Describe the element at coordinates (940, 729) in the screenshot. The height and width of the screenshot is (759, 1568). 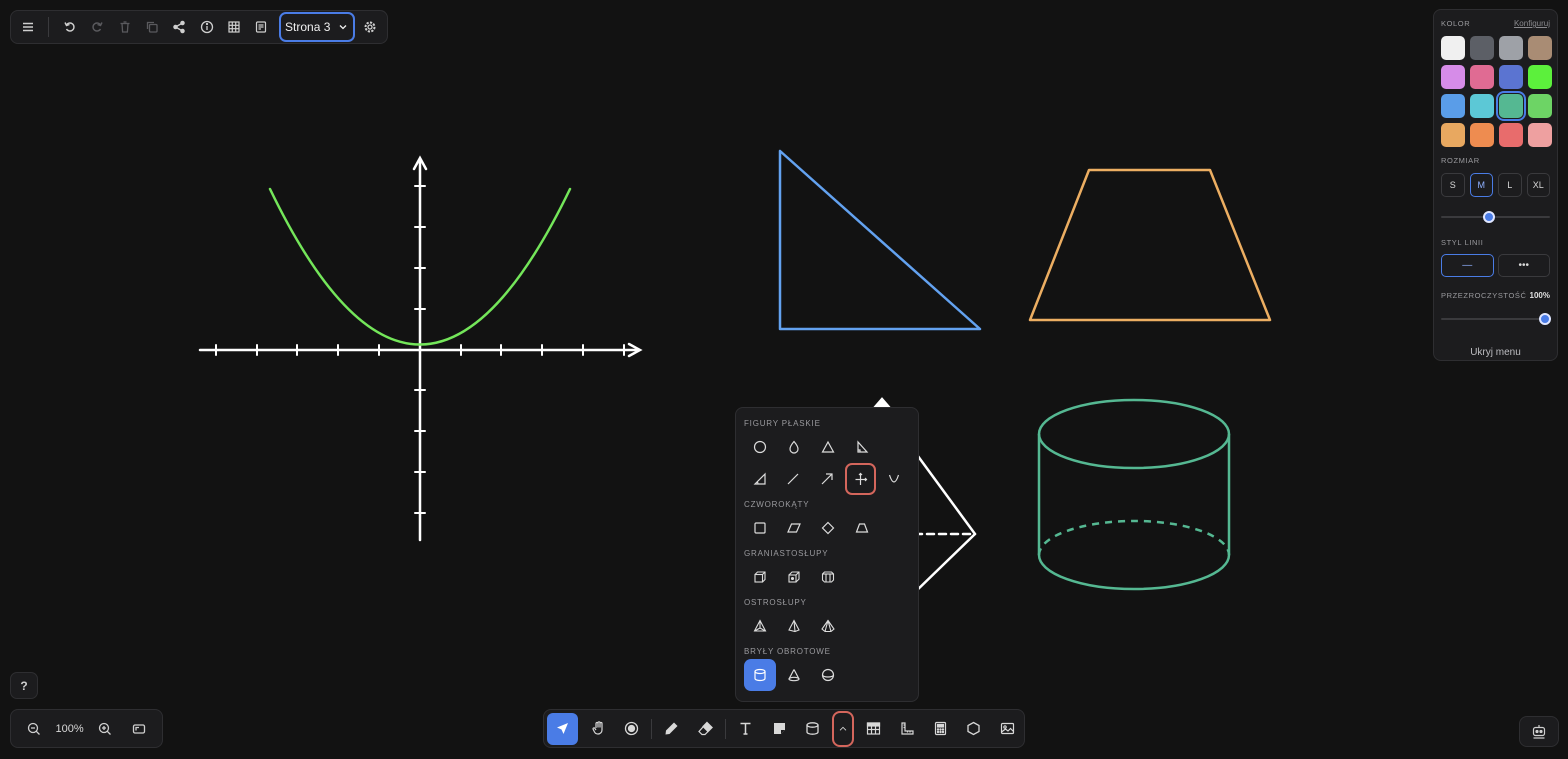
I see `calculator-tool-button` at that location.